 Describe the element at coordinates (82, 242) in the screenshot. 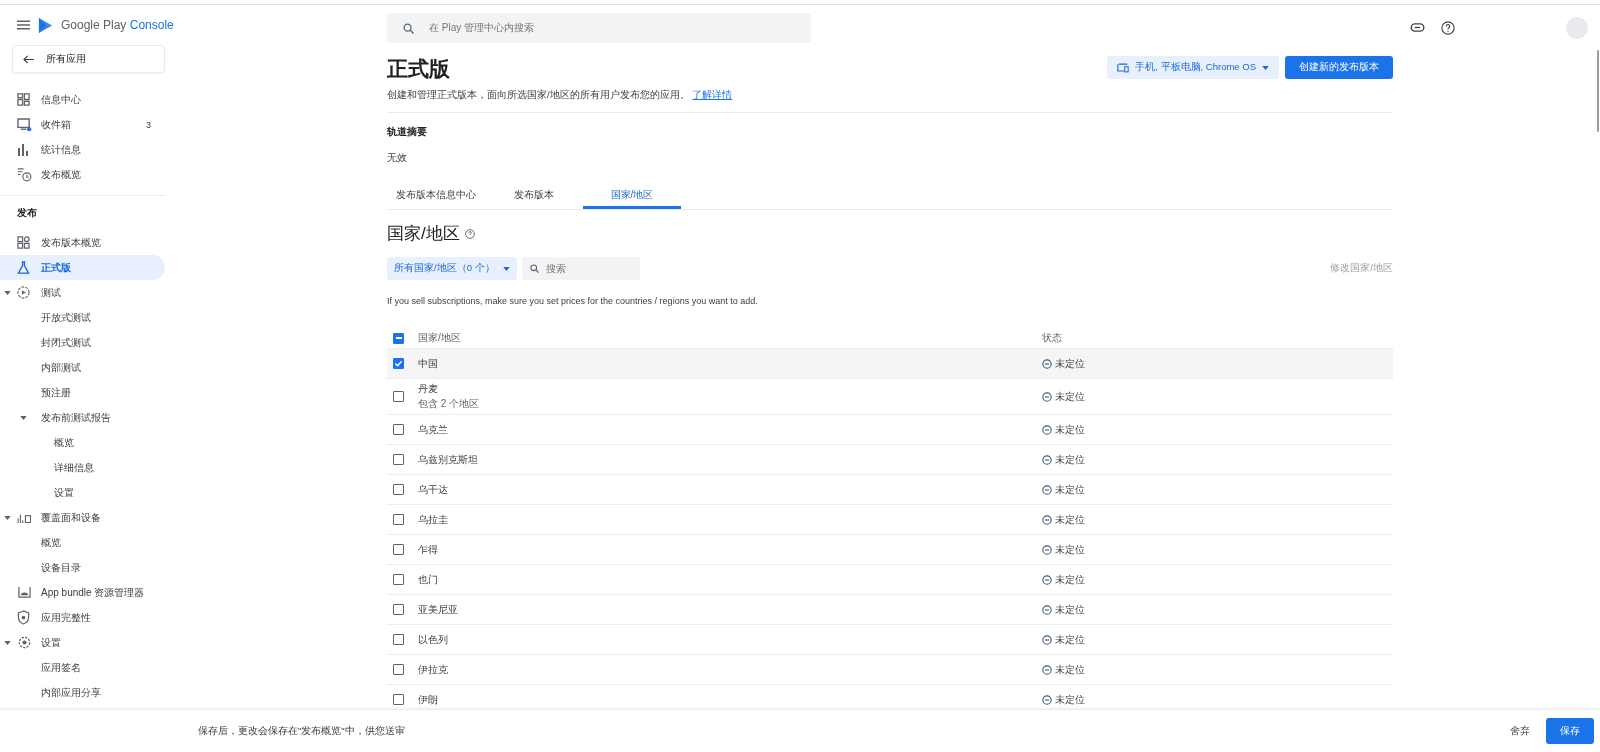

I see `nav-item: 发布版本概览` at that location.